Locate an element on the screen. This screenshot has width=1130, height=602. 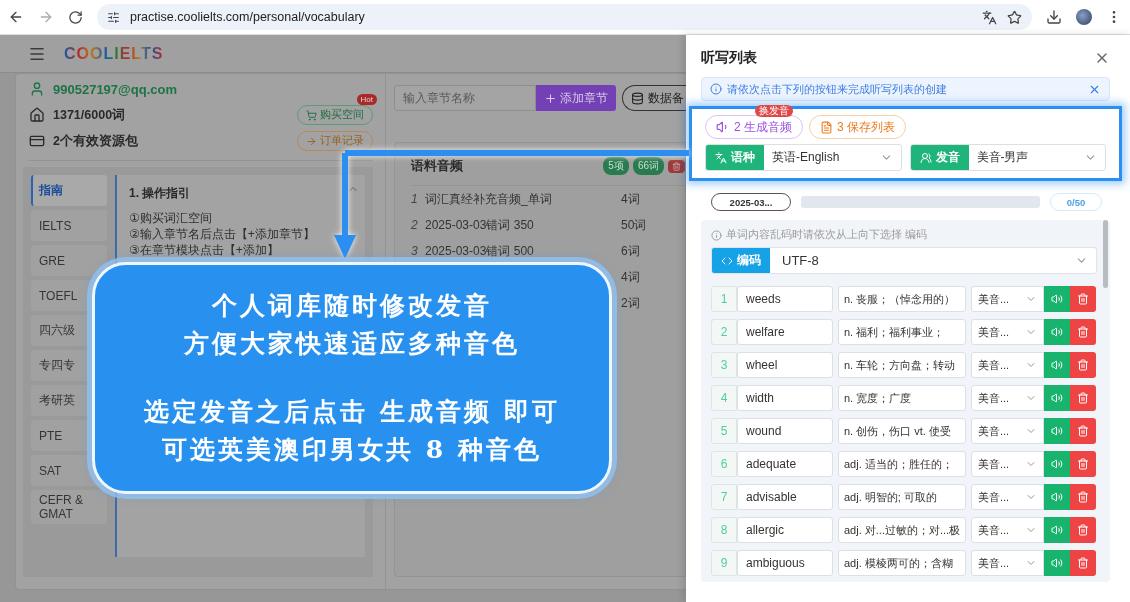
word-field: adequate is located at coordinates (785, 464).